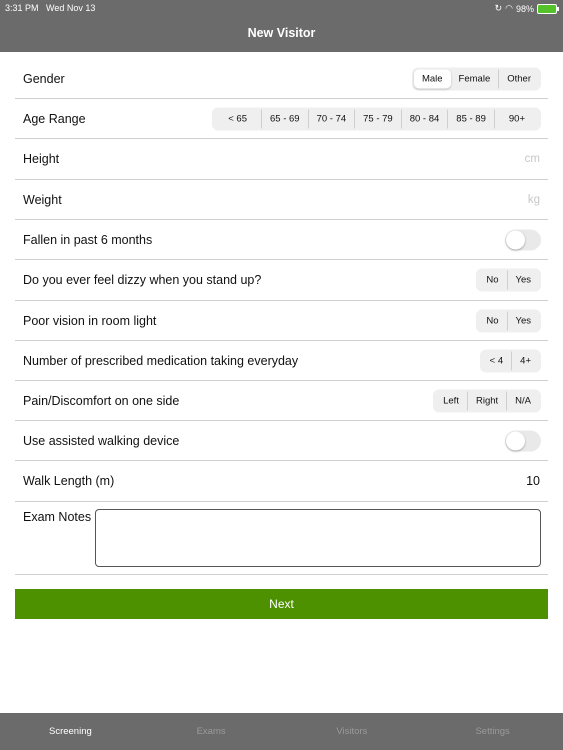  I want to click on dizzy-option-no: No, so click(492, 280).